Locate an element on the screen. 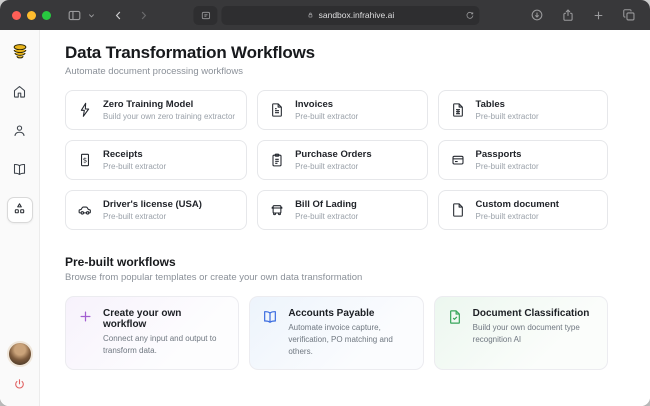 The width and height of the screenshot is (650, 406). card-custom-document: Custom document Pre-built extractor is located at coordinates (522, 210).